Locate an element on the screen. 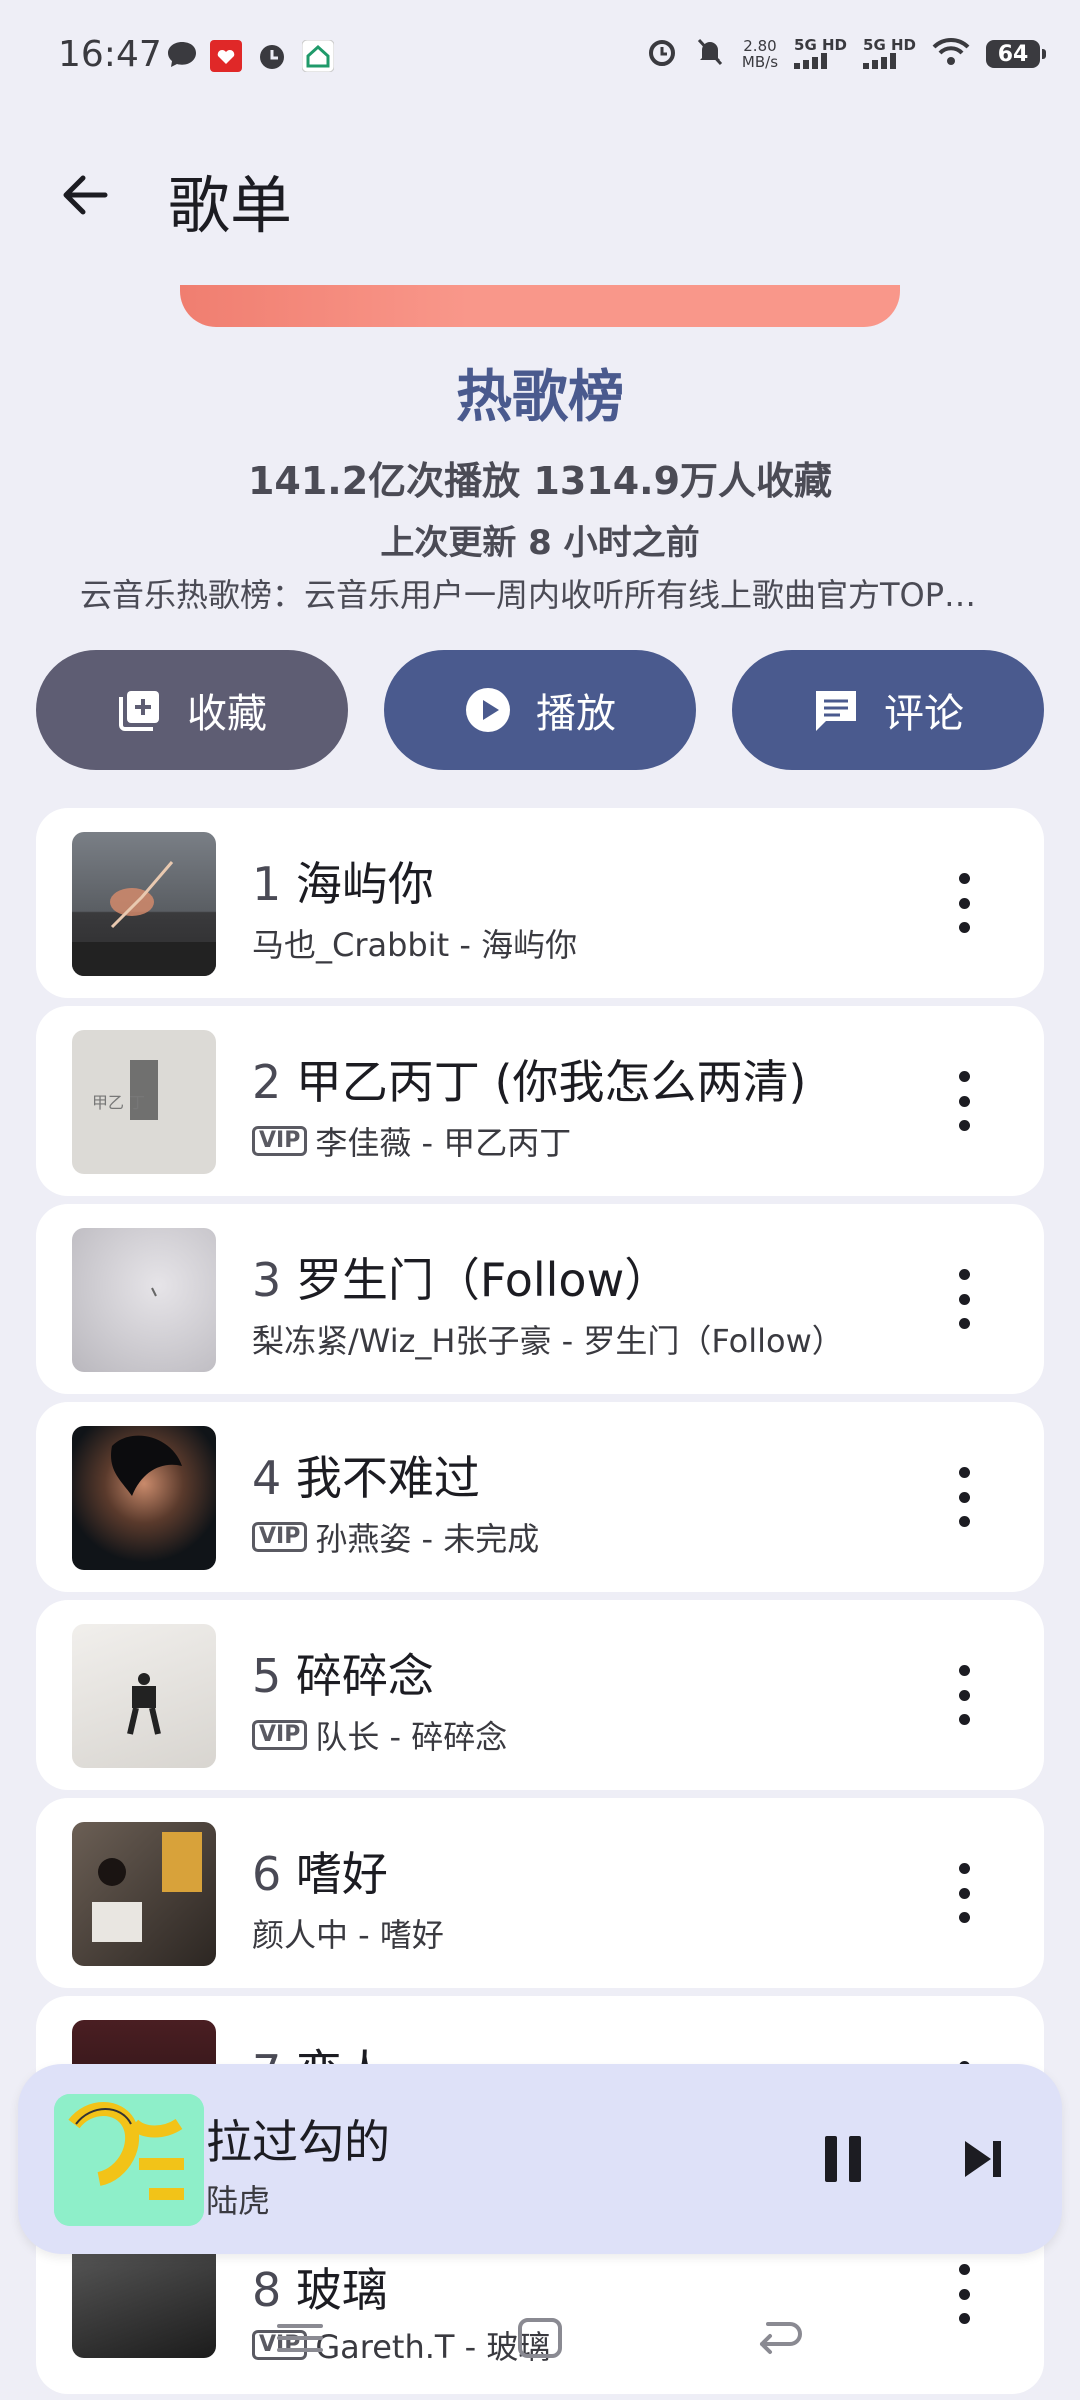  song-row: 甲乙 丁 2 甲乙丙丁 (你我怎么两清) VIP 李佳薇 - 甲乙丙丁 is located at coordinates (540, 1101).